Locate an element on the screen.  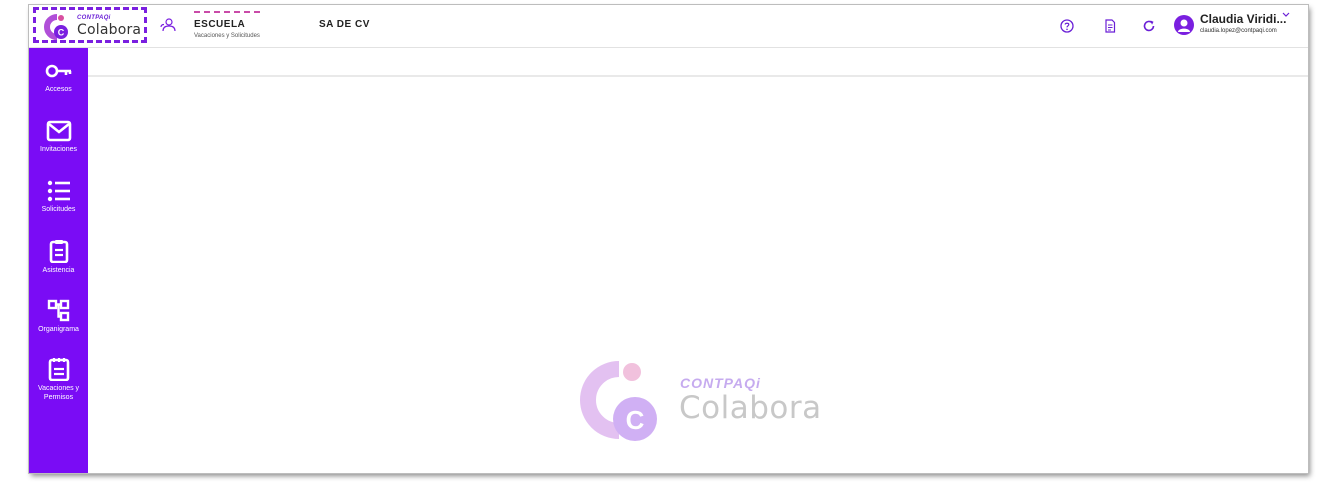
sidebar-item-accesos: Accesos is located at coordinates (58, 77).